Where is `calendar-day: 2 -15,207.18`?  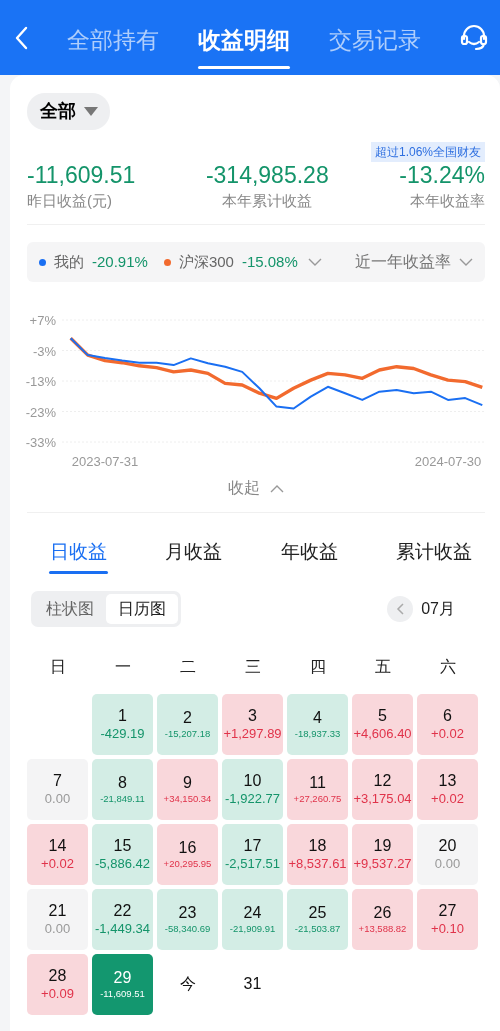 calendar-day: 2 -15,207.18 is located at coordinates (187, 724).